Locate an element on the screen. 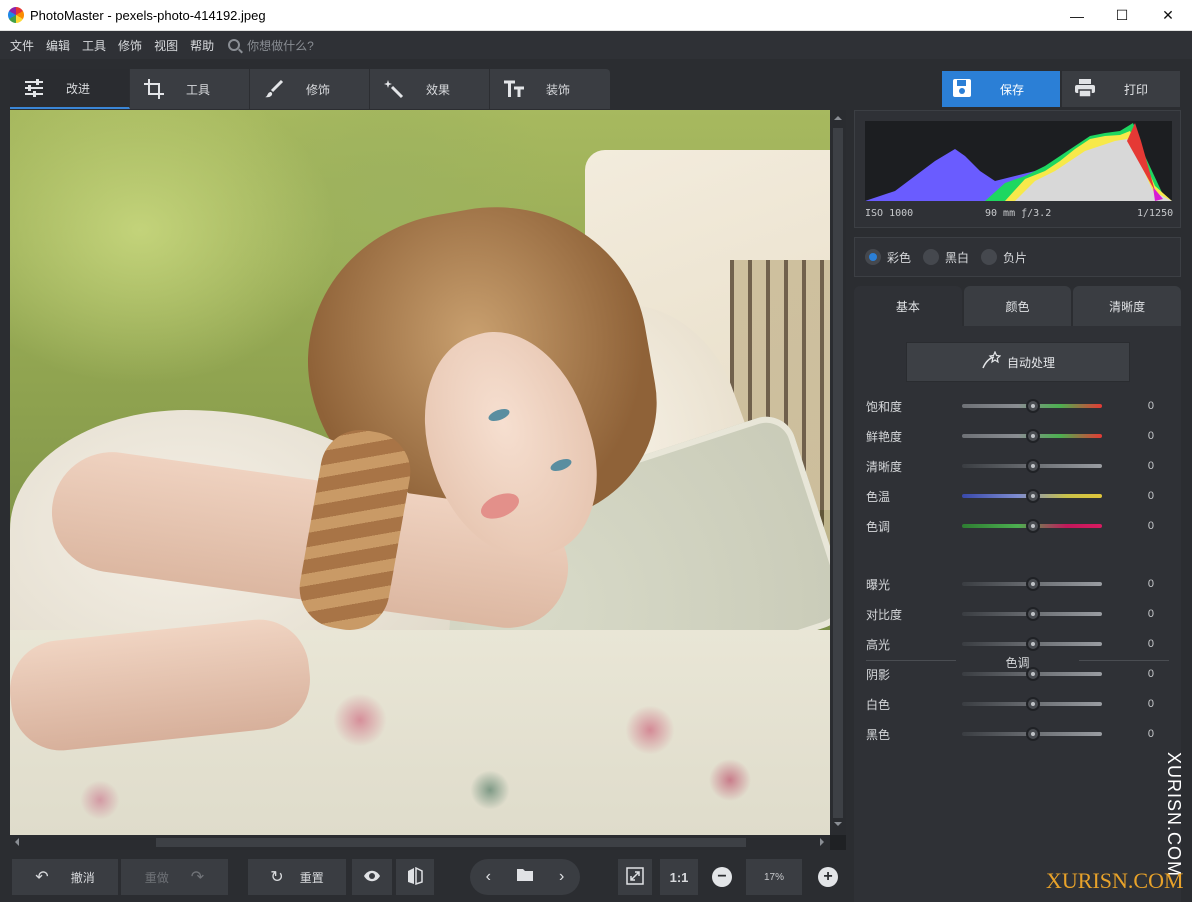 This screenshot has width=1192, height=902. tab-decorate: 装饰 is located at coordinates (550, 89).